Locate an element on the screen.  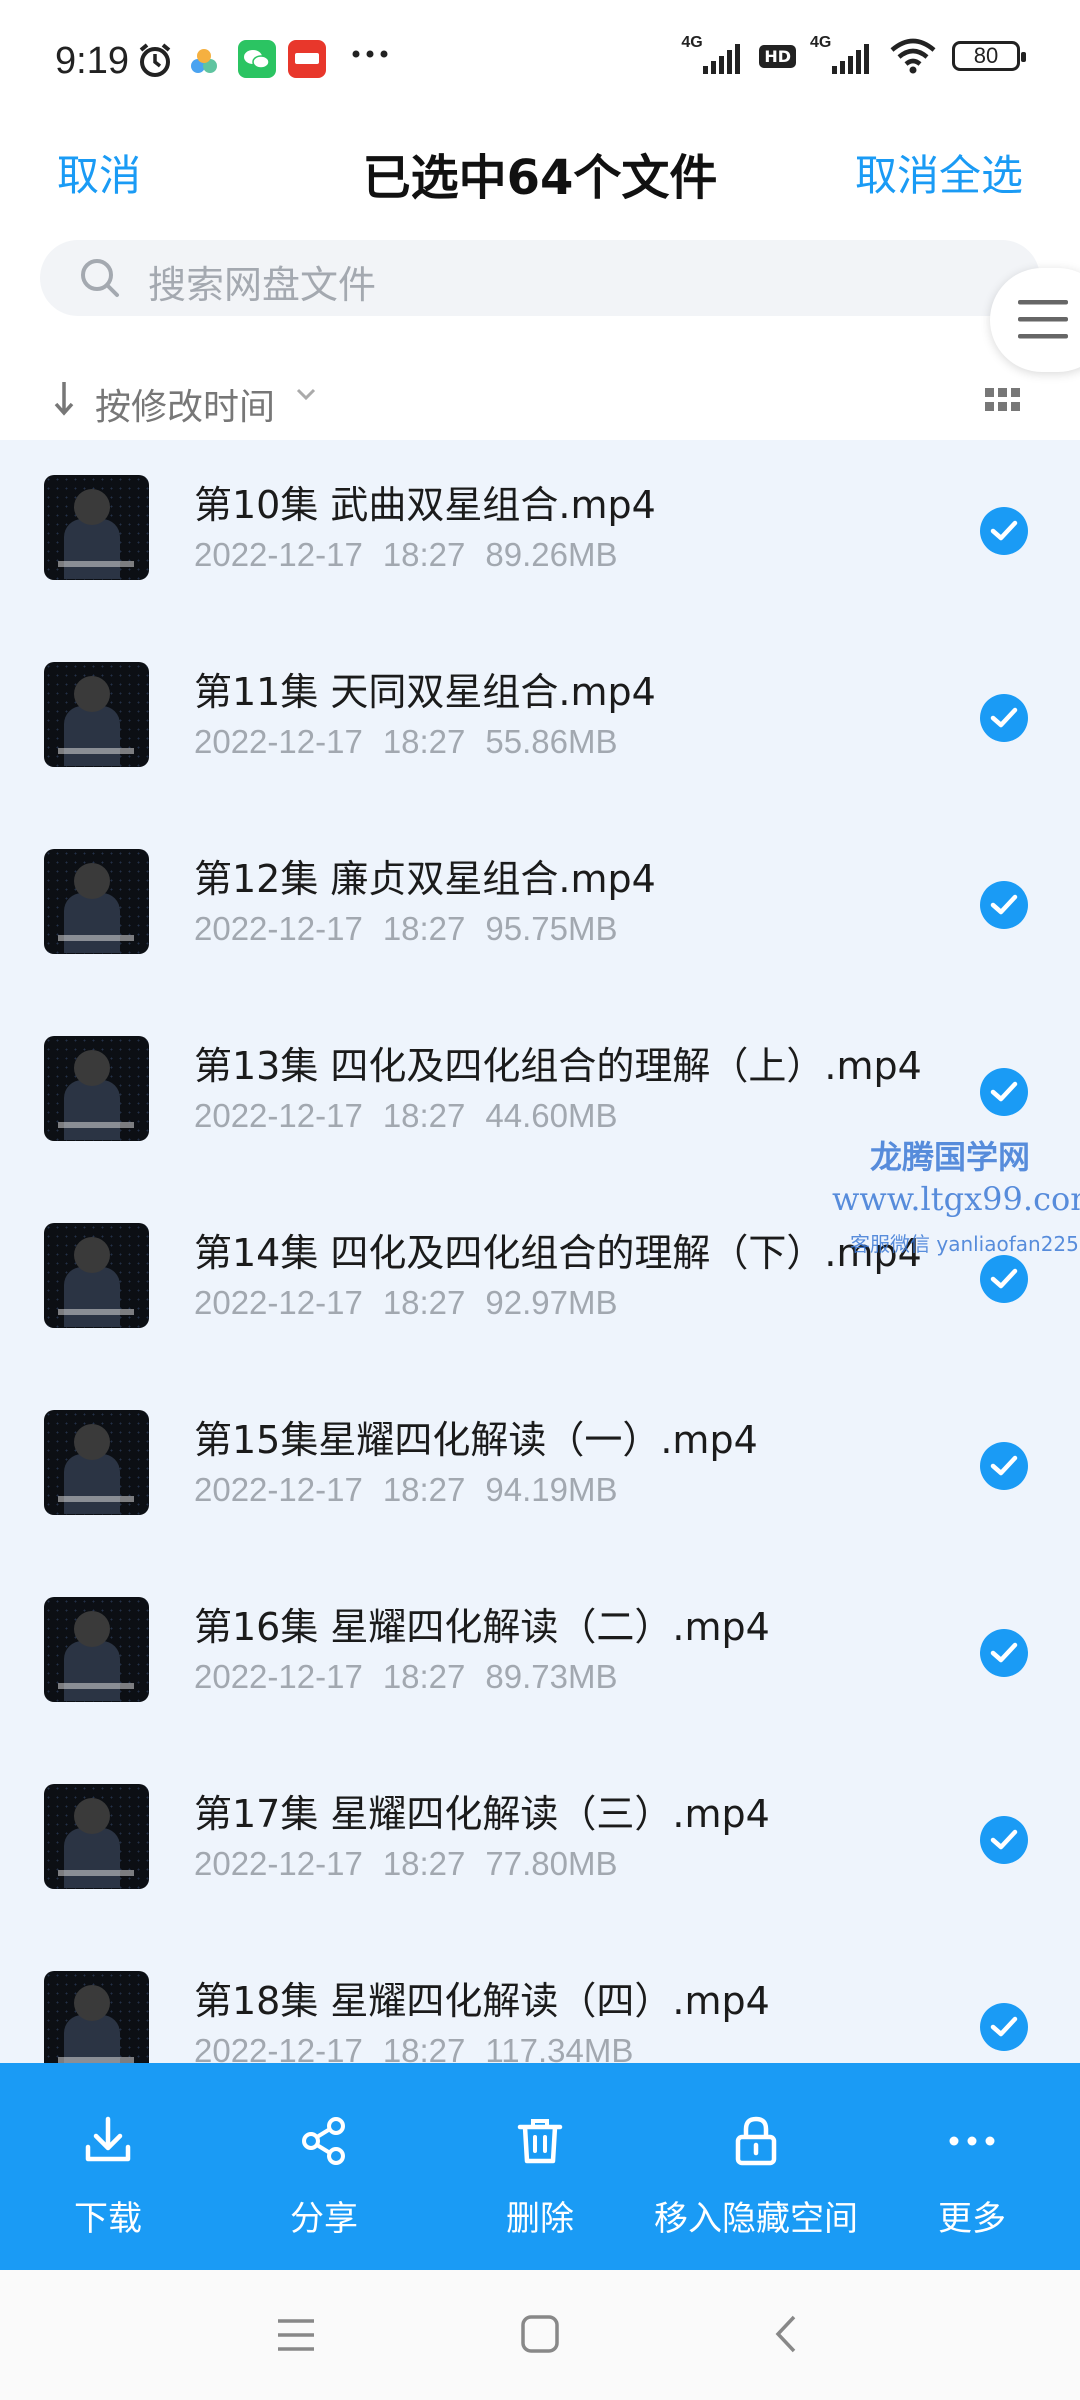
file-size: 94.19MB is located at coordinates (551, 1489).